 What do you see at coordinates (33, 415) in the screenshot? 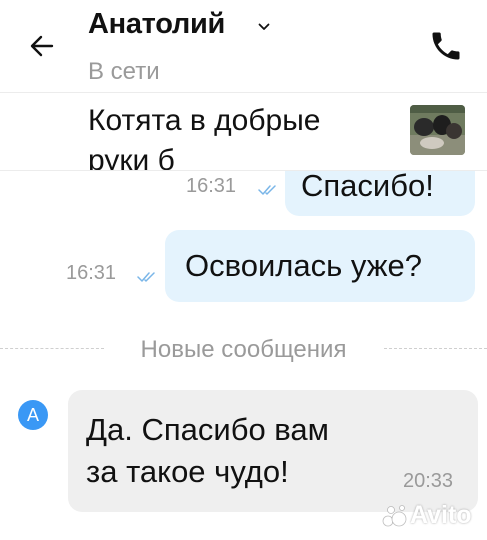
I see `avatar: A` at bounding box center [33, 415].